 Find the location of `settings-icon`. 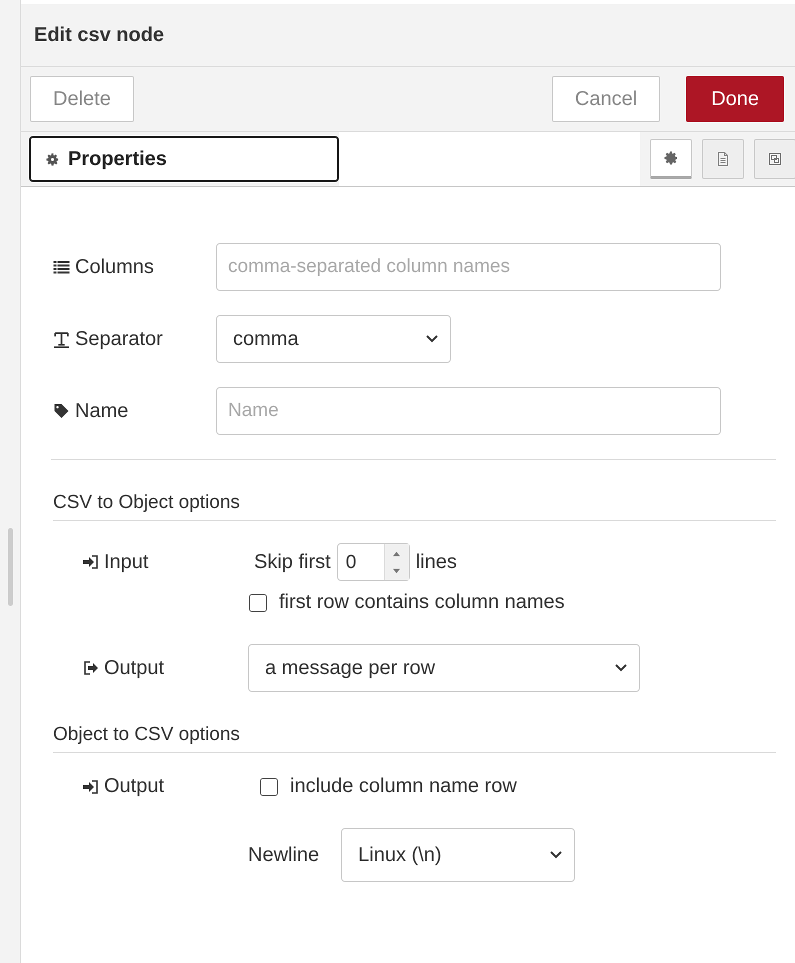

settings-icon is located at coordinates (671, 159).